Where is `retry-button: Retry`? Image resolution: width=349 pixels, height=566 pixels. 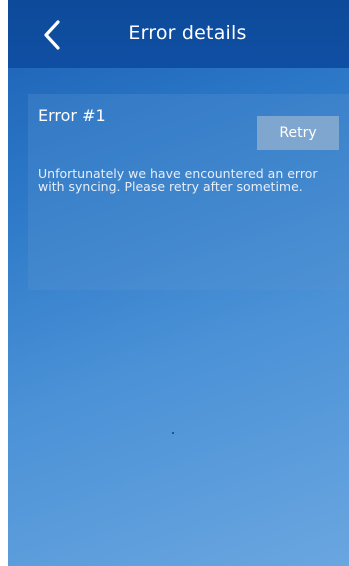 retry-button: Retry is located at coordinates (298, 133).